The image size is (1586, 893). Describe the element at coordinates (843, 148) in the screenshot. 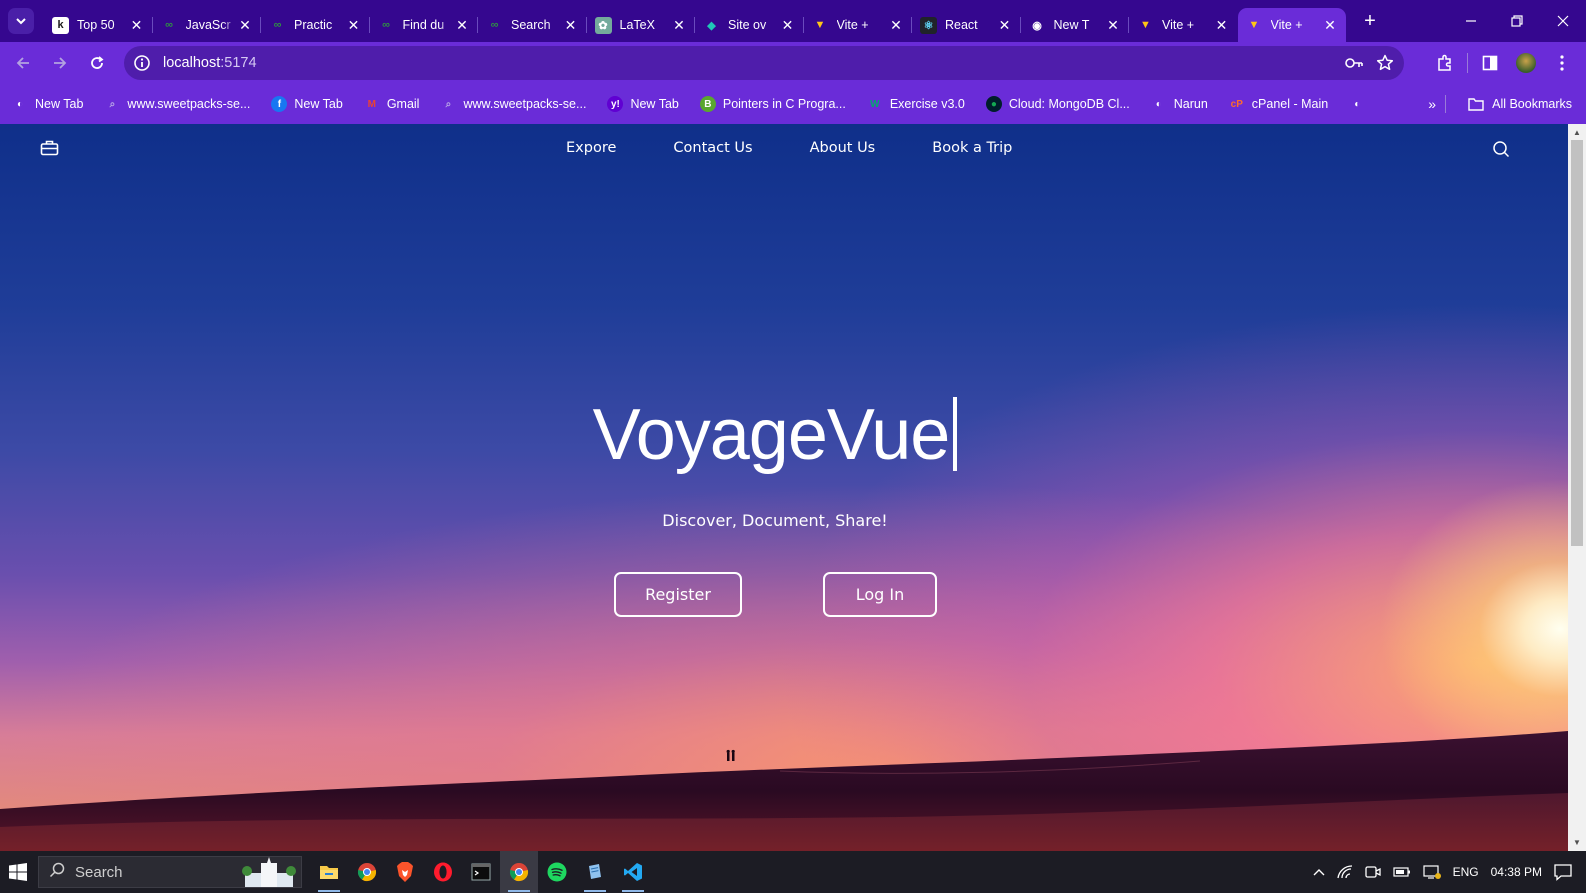

I see `nav-about-us: About Us` at that location.